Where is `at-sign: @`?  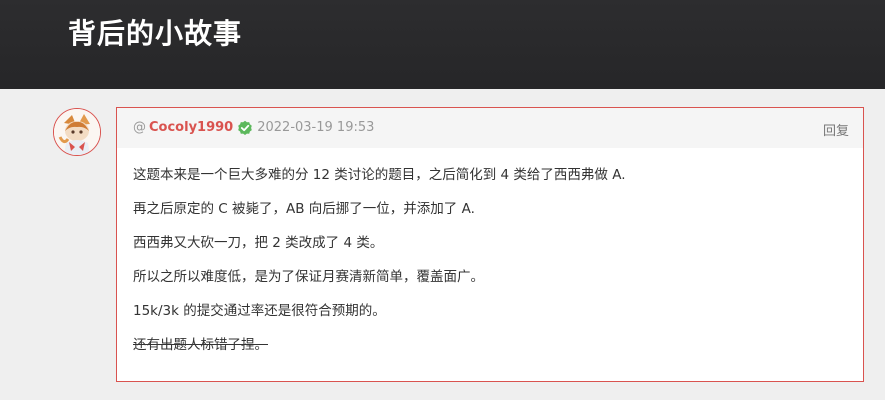 at-sign: @ is located at coordinates (139, 127).